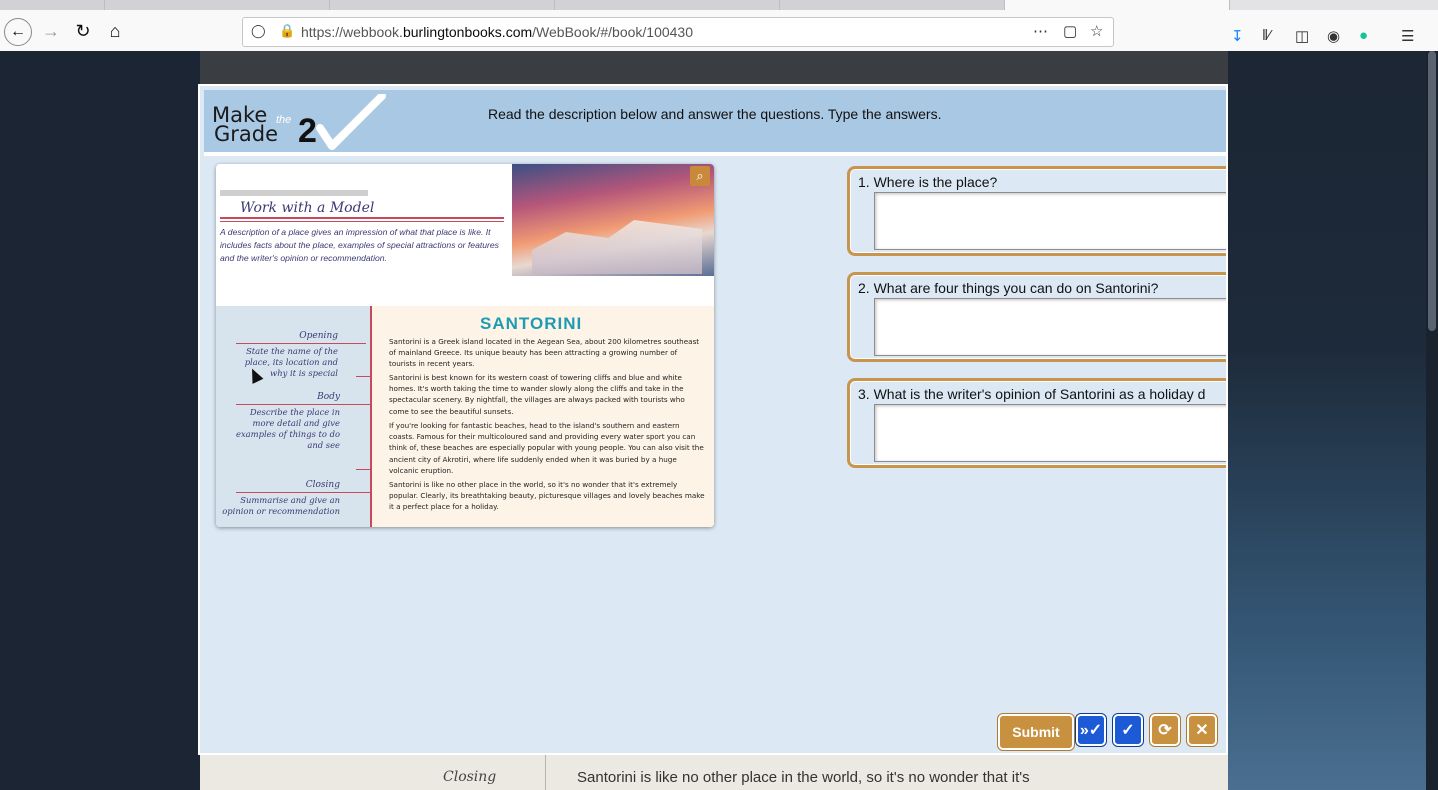 Image resolution: width=1438 pixels, height=790 pixels. What do you see at coordinates (1333, 36) in the screenshot?
I see `account-icon: ◉` at bounding box center [1333, 36].